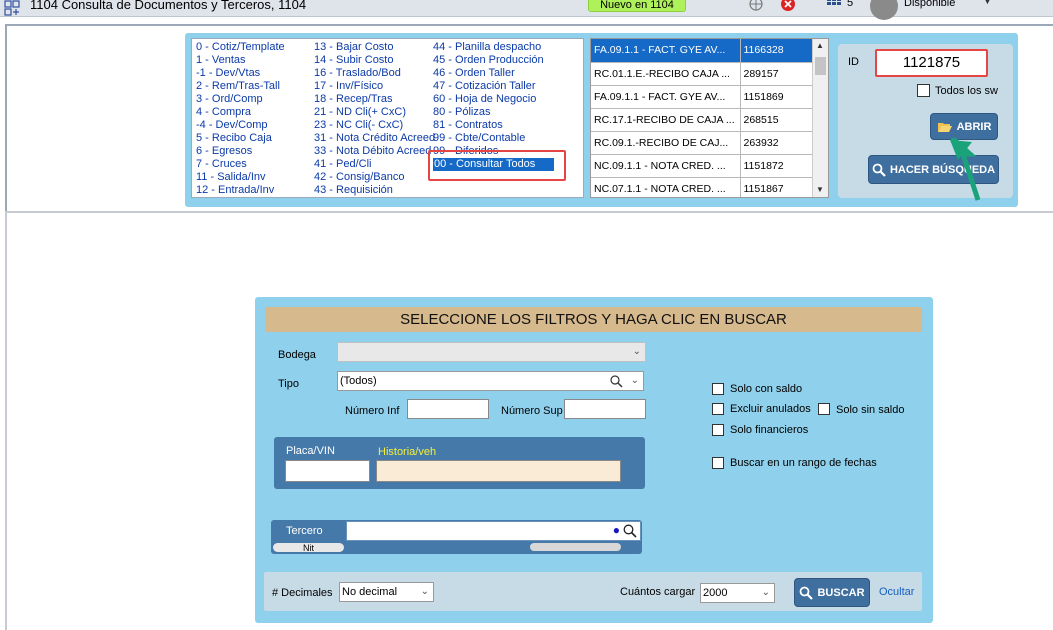 This screenshot has width=1053, height=630. What do you see at coordinates (931, 63) in the screenshot?
I see `id-input: 1121875` at bounding box center [931, 63].